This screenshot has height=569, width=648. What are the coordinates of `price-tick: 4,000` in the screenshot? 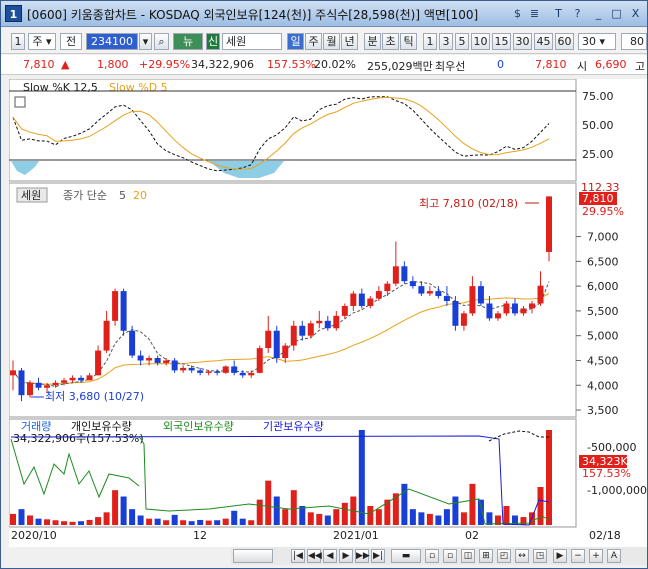 It's located at (603, 385).